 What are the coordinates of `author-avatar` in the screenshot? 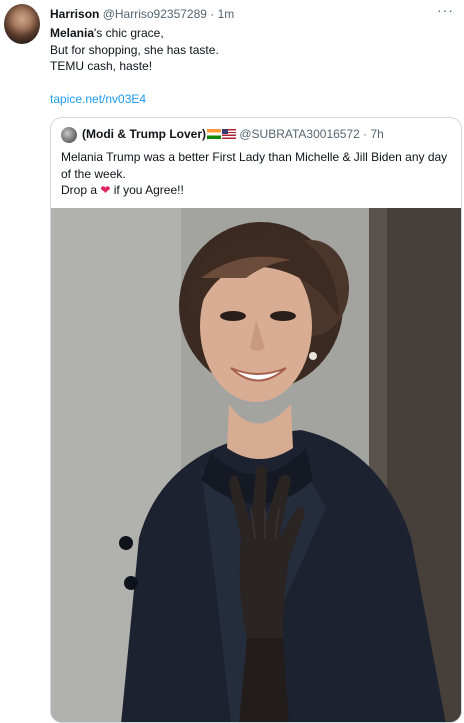 It's located at (22, 24).